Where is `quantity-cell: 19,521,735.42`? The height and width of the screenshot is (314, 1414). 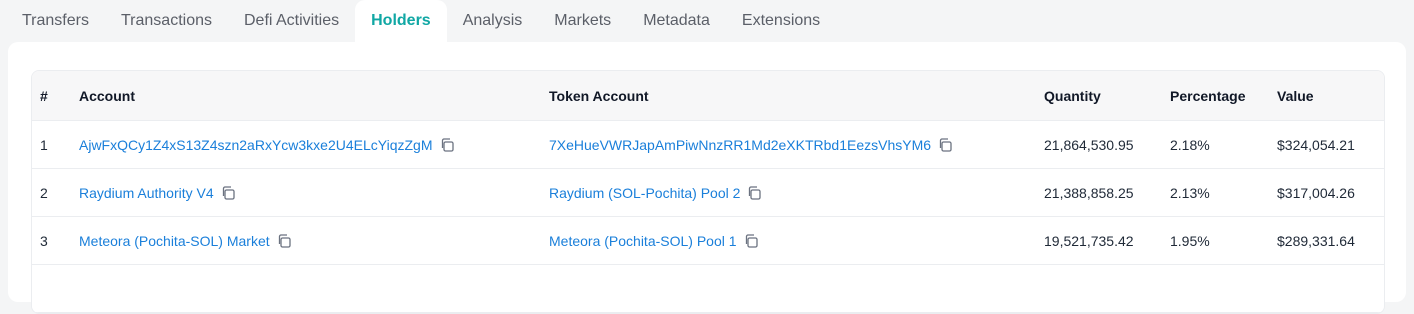
quantity-cell: 19,521,735.42 is located at coordinates (1089, 240).